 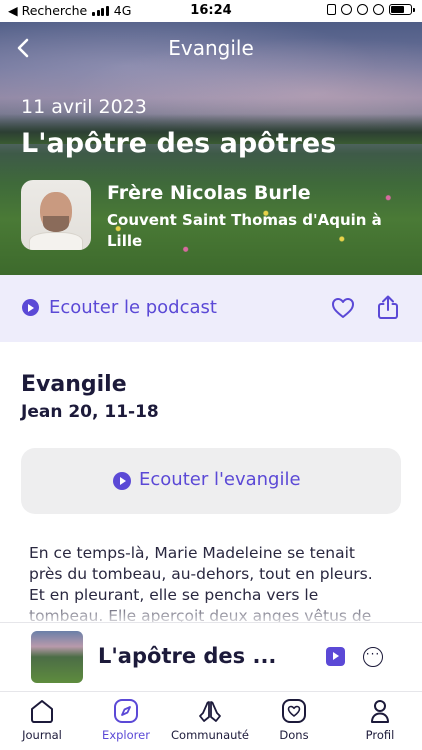 What do you see at coordinates (373, 657) in the screenshot?
I see `more-options-icon: ···` at bounding box center [373, 657].